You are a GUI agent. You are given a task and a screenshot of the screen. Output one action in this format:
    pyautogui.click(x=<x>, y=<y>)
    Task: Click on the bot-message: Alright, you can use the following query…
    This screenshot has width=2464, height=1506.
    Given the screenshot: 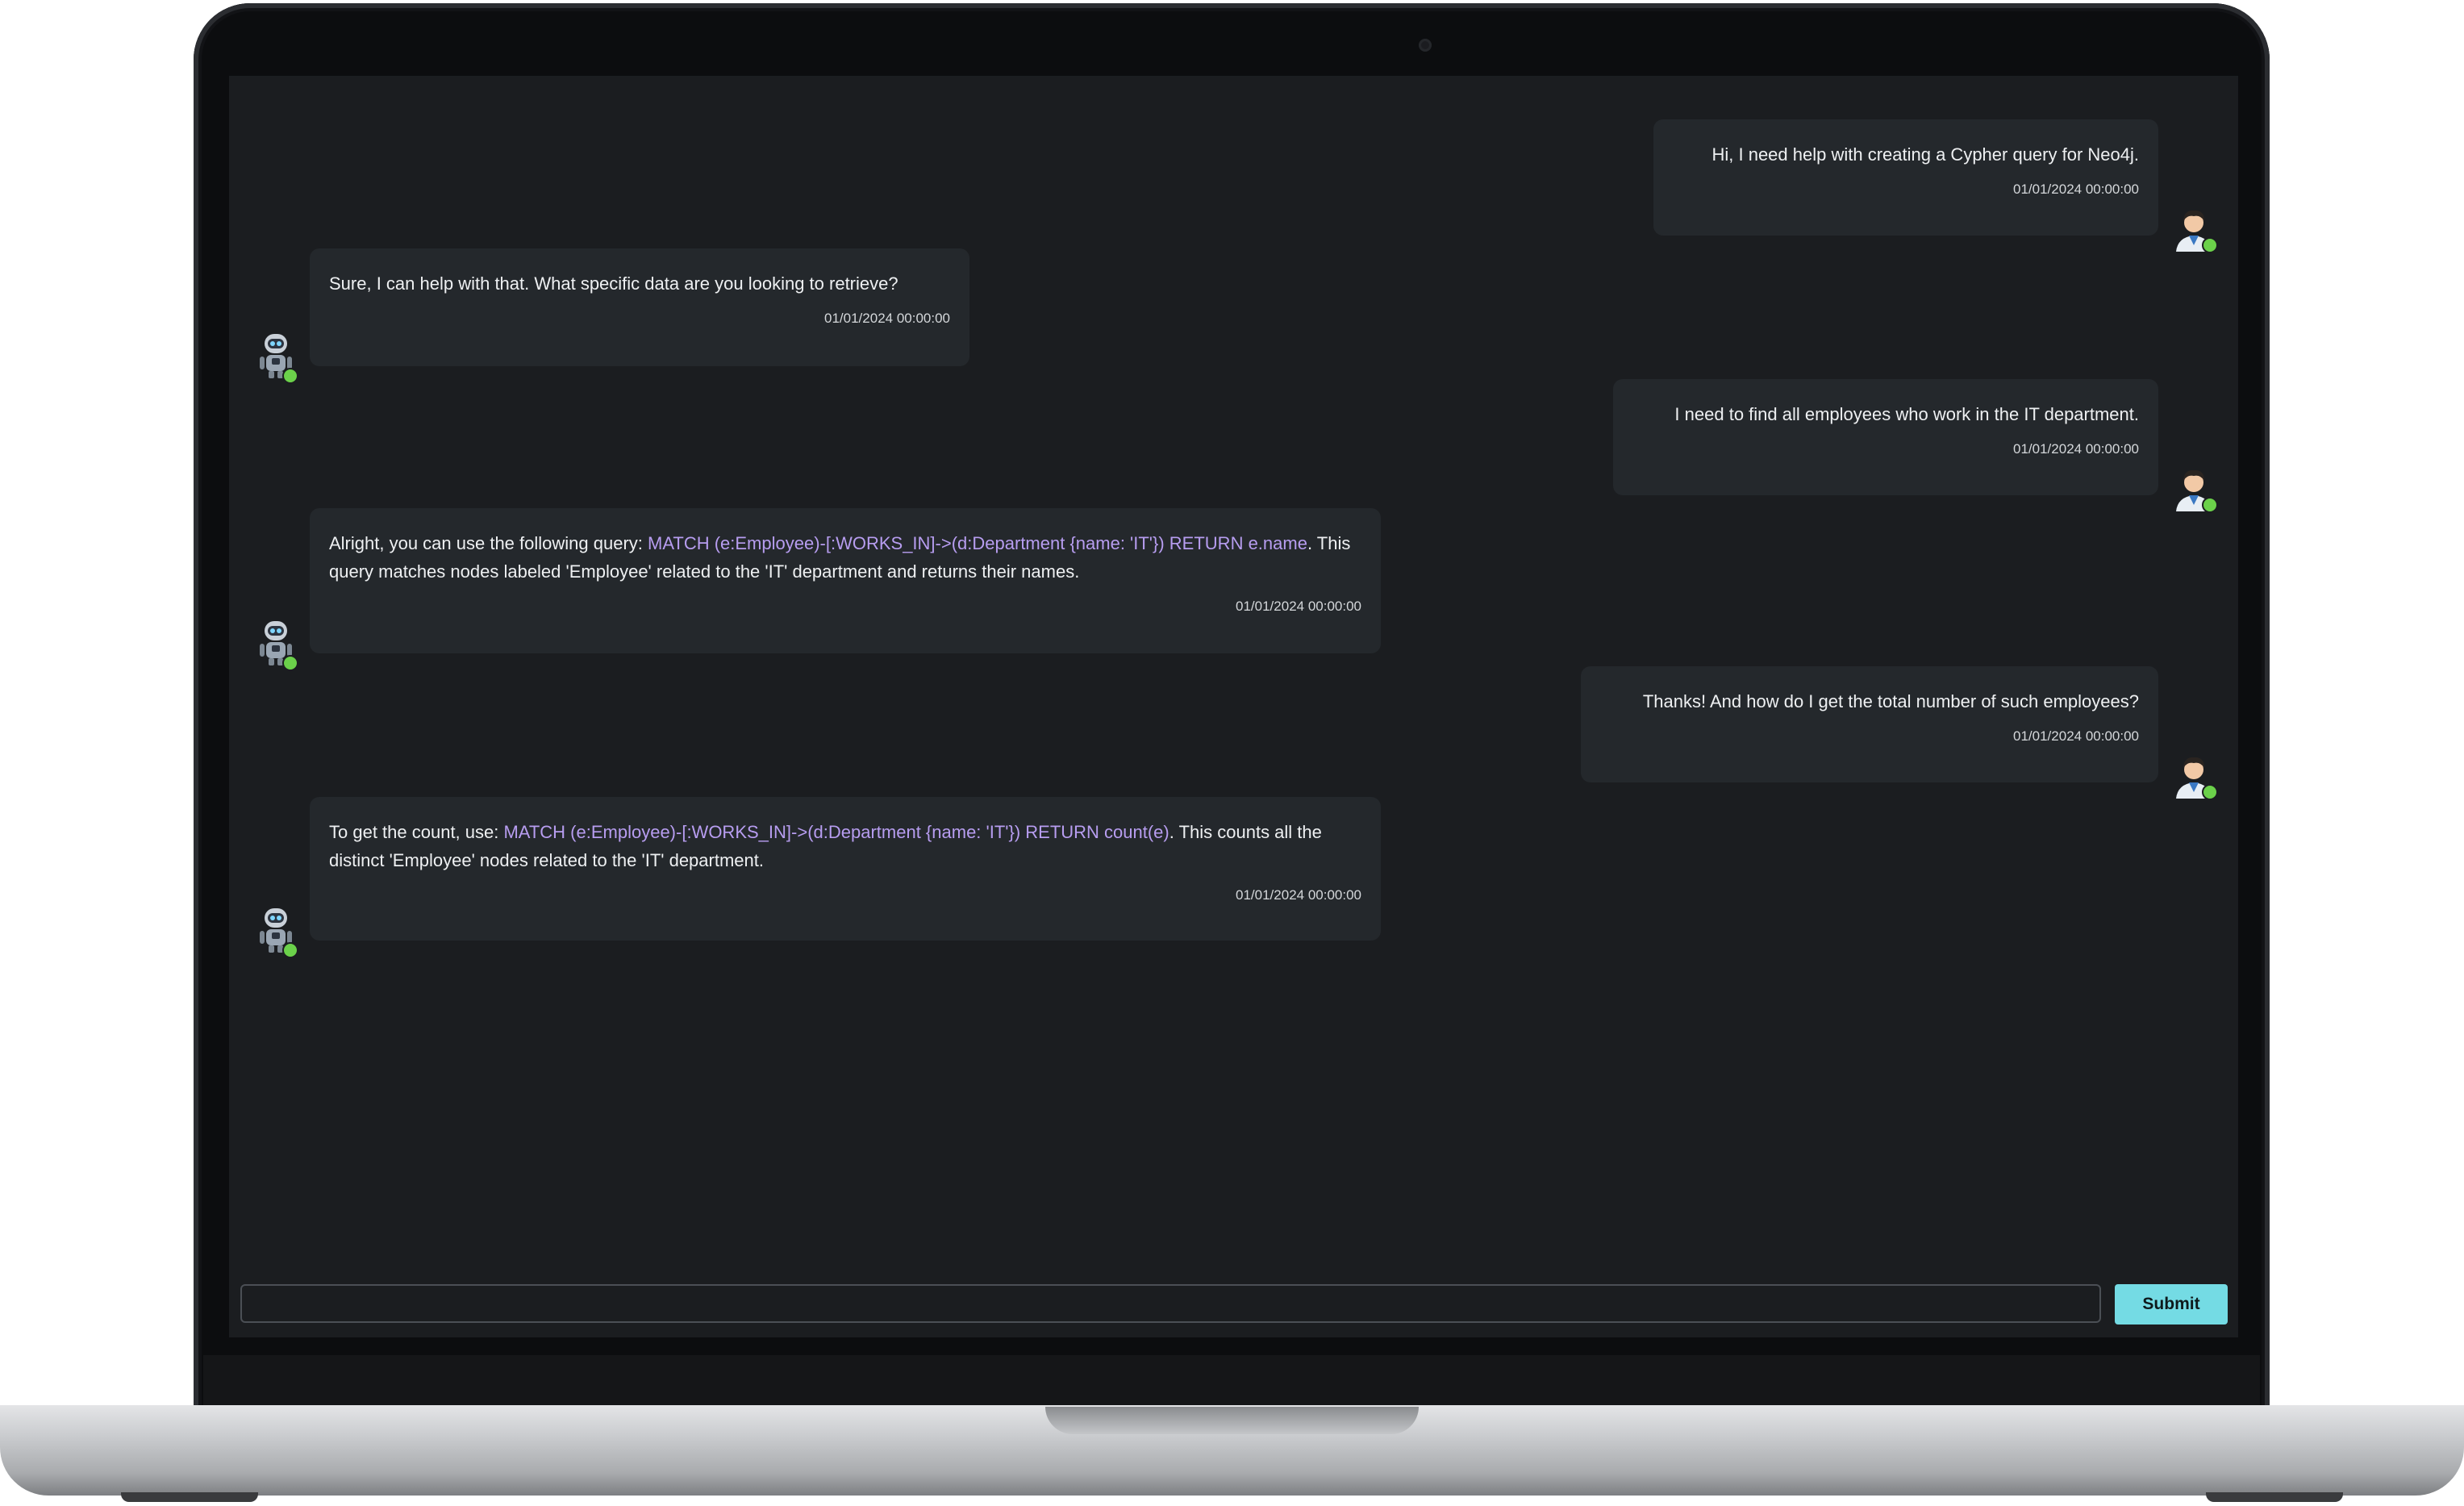 What is the action you would take?
    pyautogui.click(x=845, y=580)
    